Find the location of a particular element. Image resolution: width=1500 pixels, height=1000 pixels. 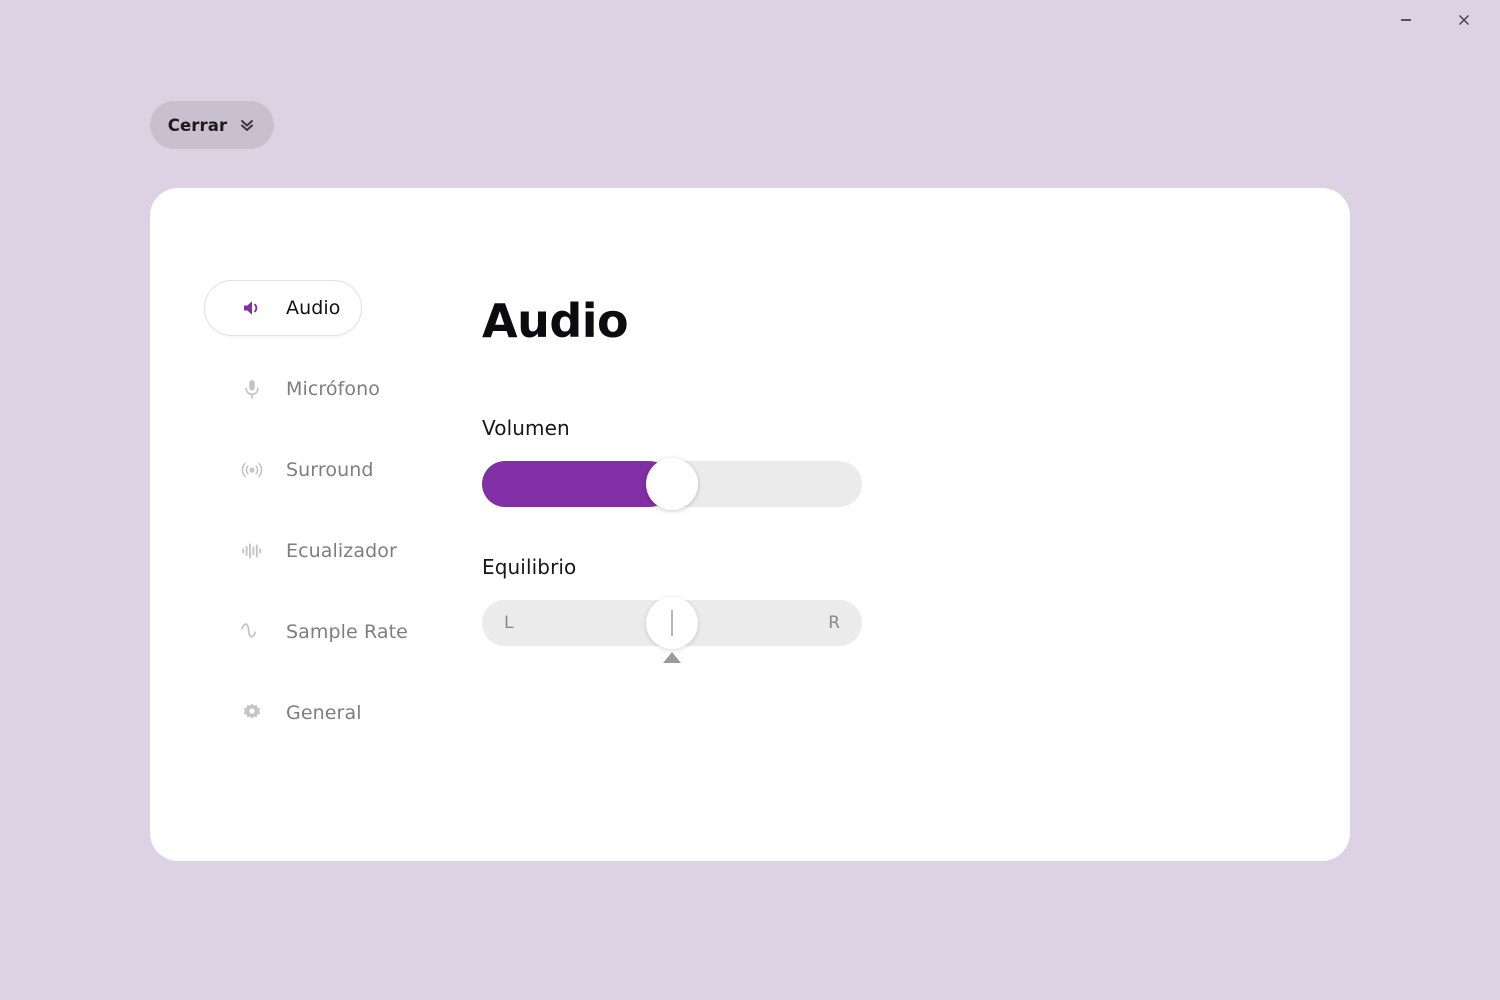

close-button is located at coordinates (1464, 20).